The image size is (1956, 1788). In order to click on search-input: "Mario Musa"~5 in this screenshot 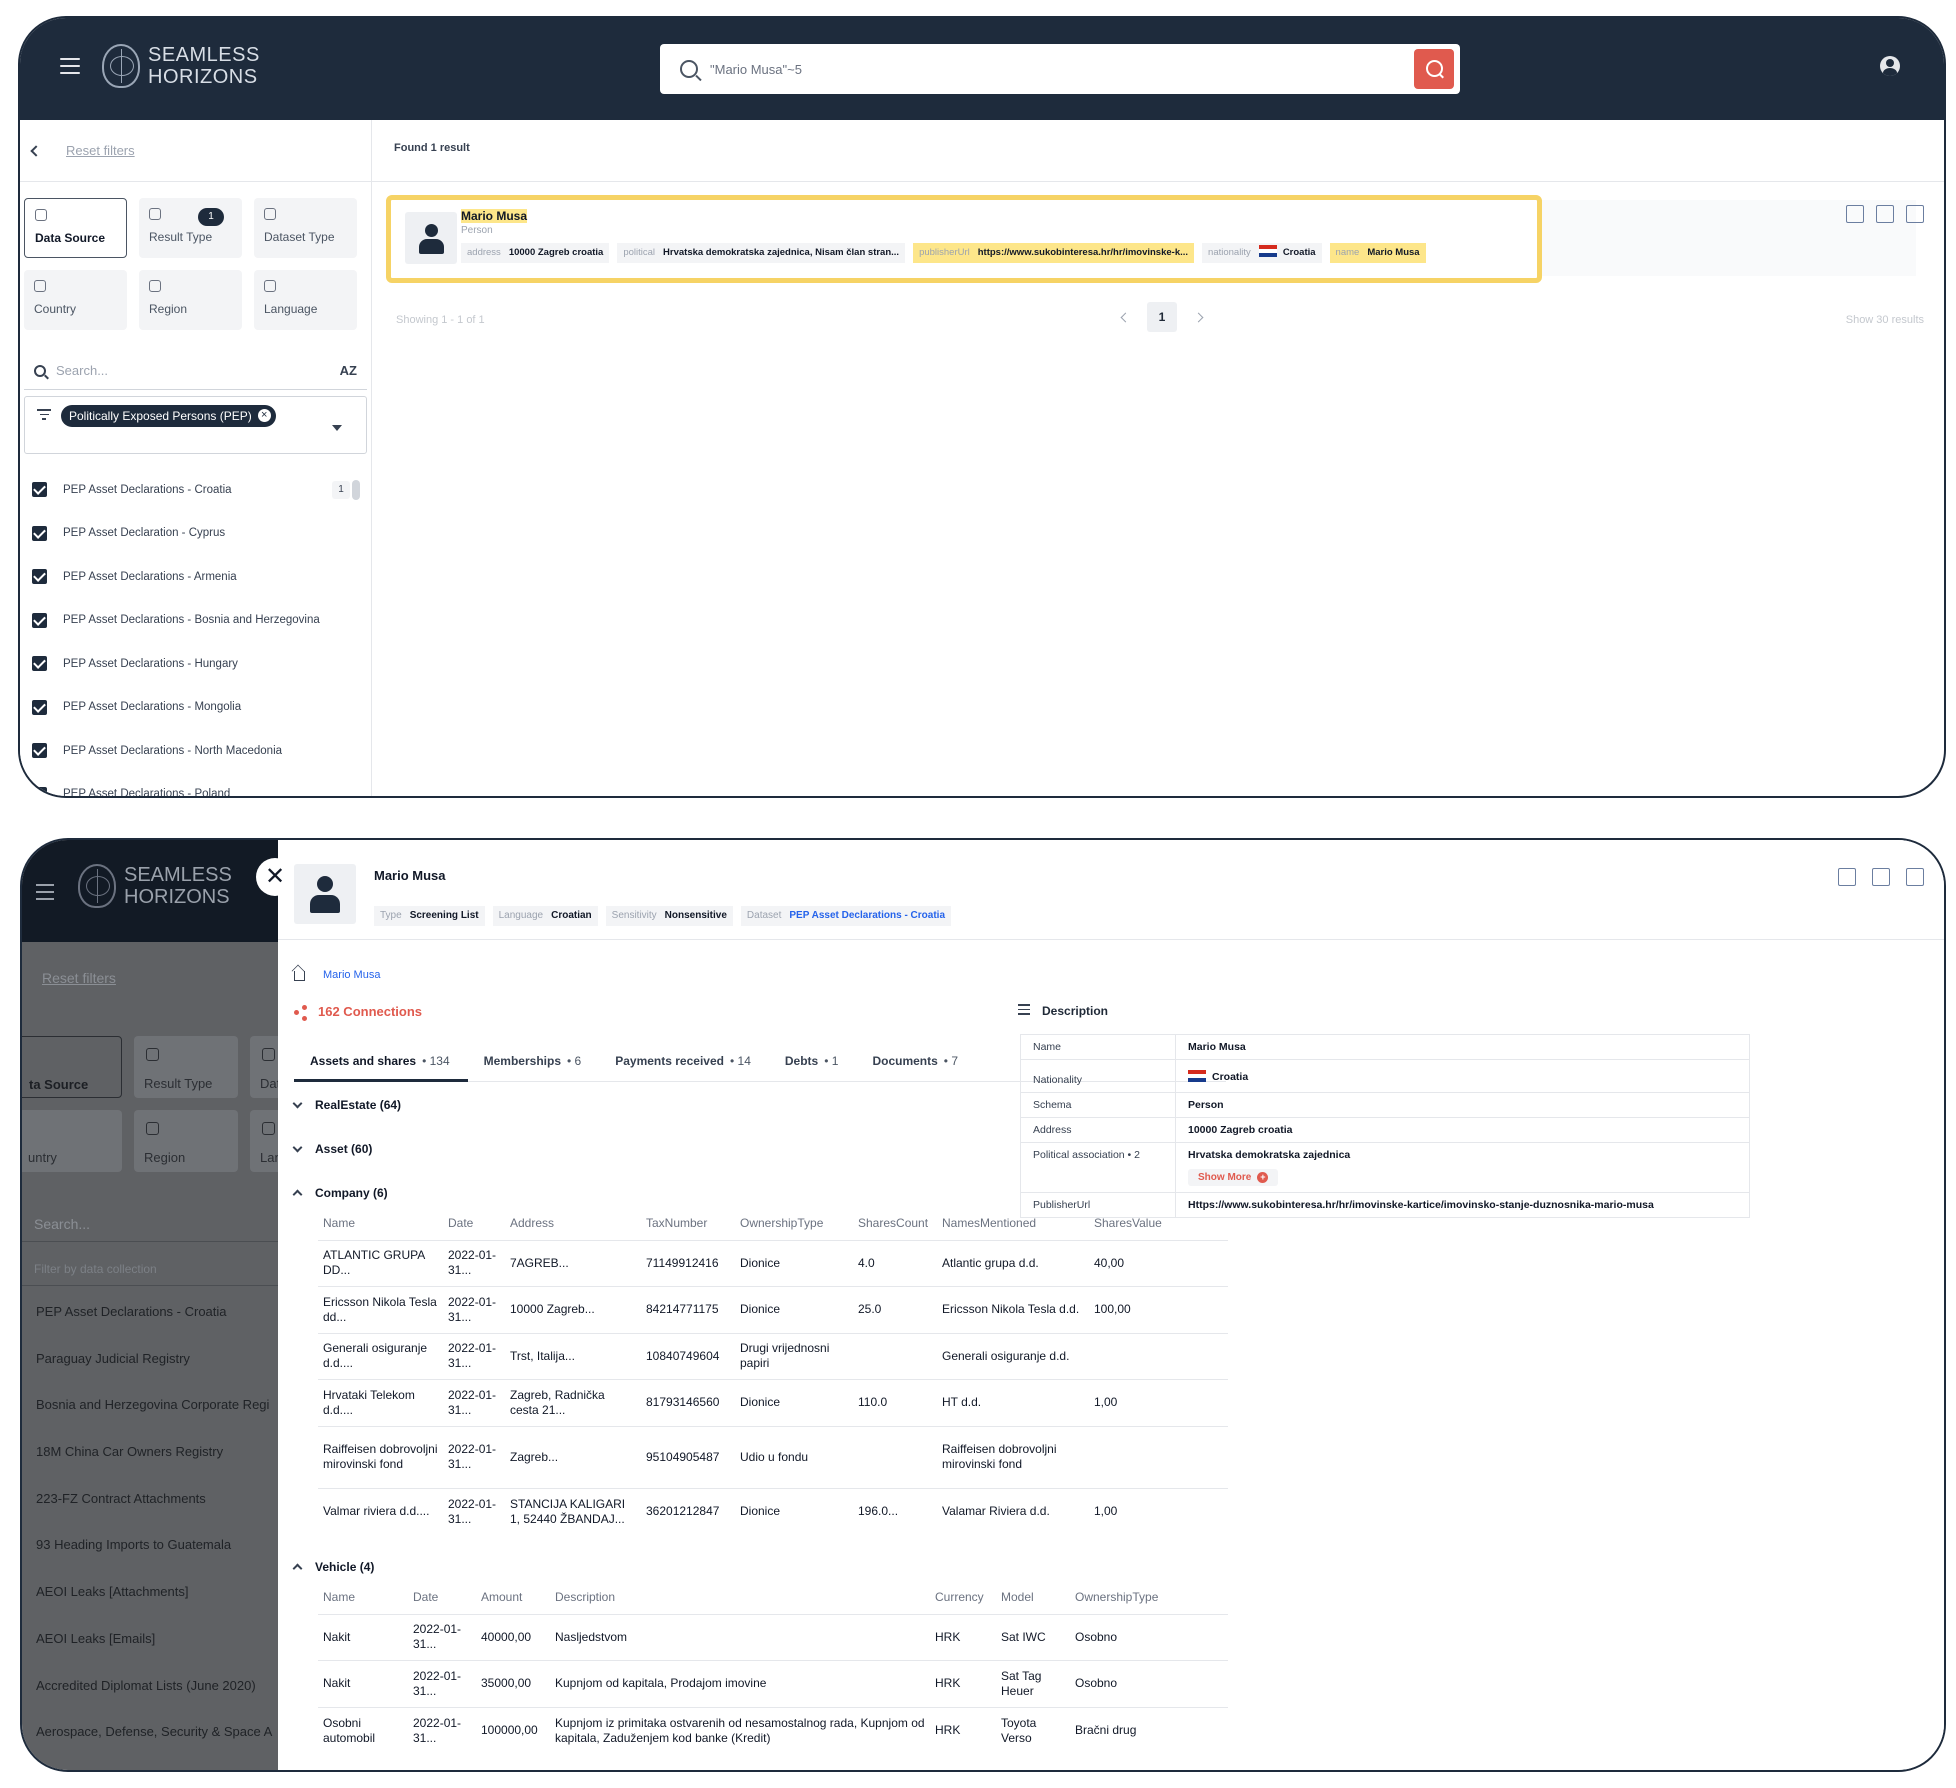, I will do `click(1062, 69)`.